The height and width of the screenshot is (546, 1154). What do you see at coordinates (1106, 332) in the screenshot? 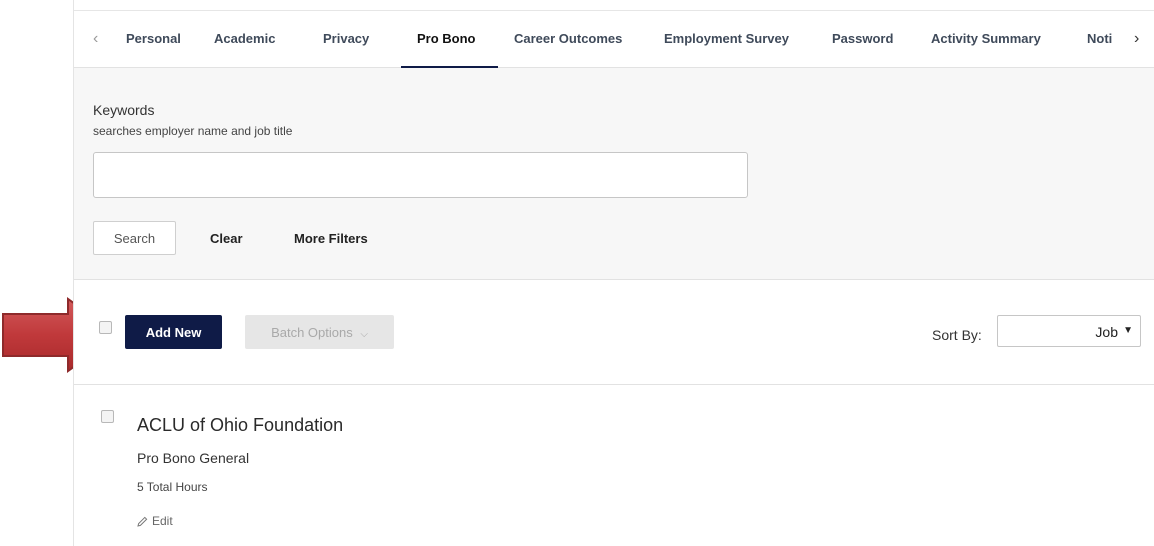
I see `sort-by-value: Job` at bounding box center [1106, 332].